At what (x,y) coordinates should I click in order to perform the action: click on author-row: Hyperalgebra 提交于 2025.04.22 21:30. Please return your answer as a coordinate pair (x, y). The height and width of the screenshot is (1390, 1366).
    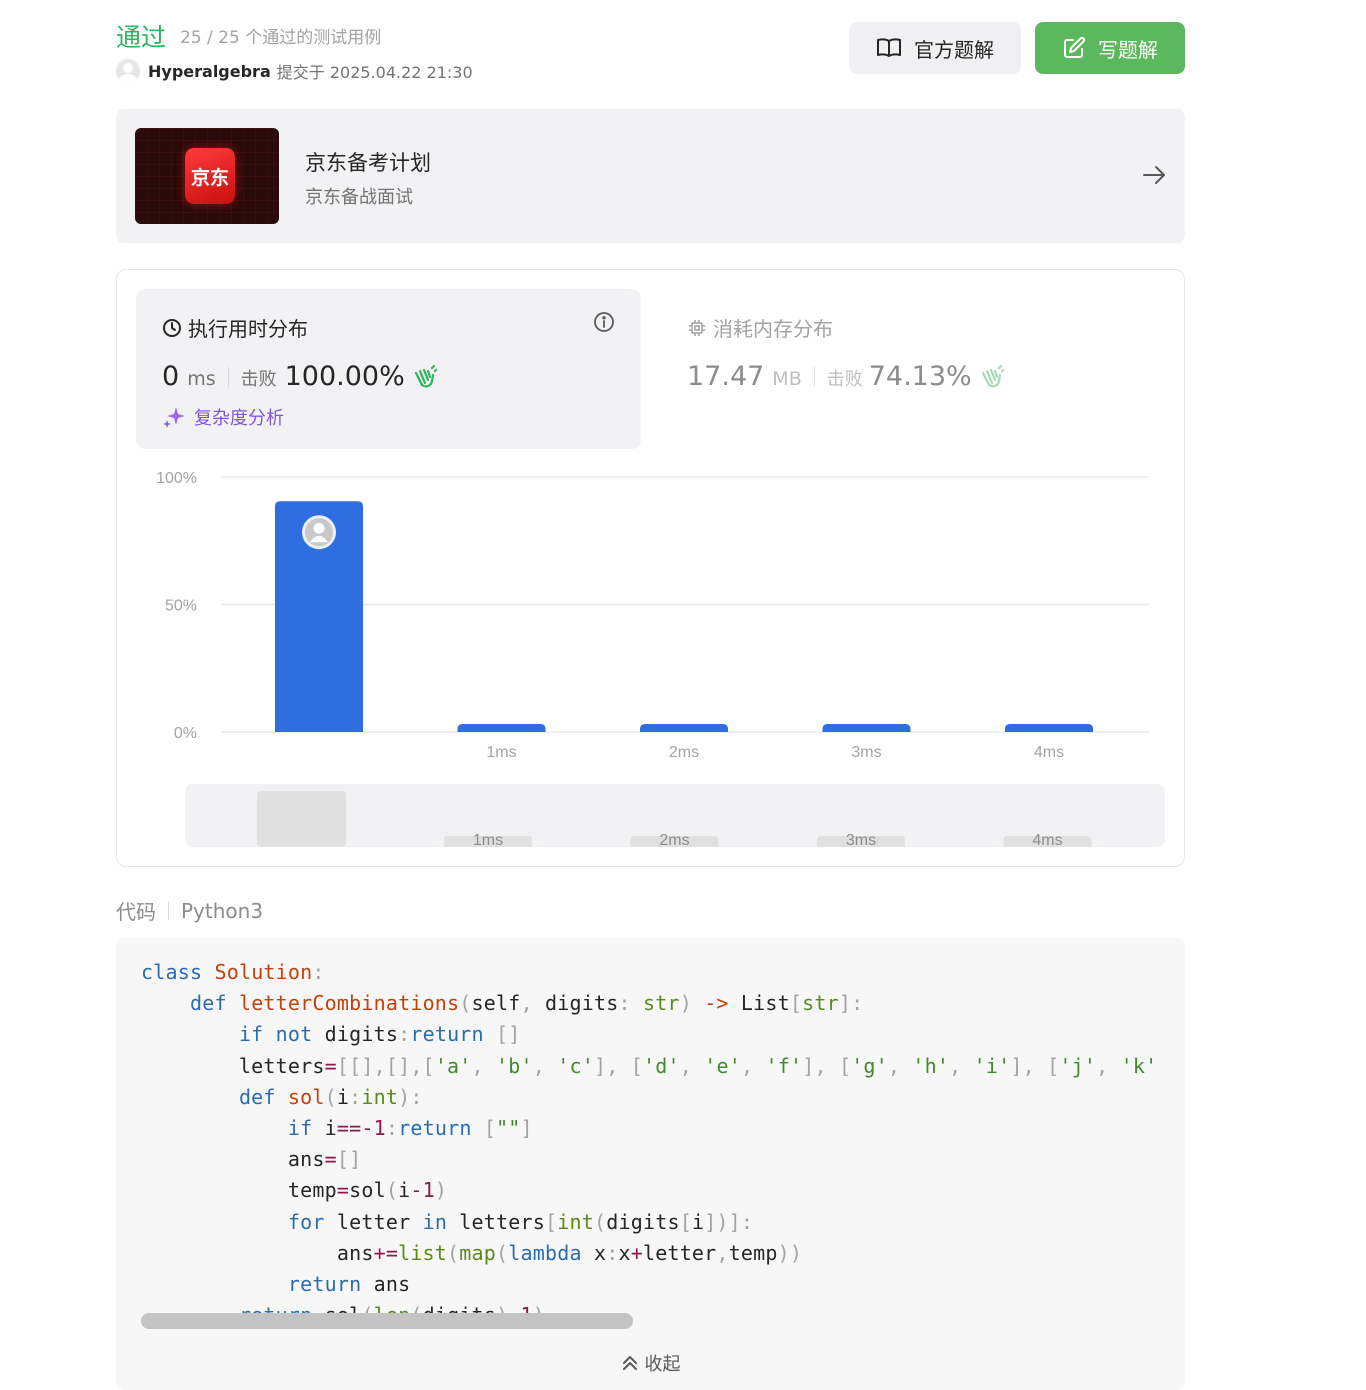
    Looking at the image, I should click on (294, 71).